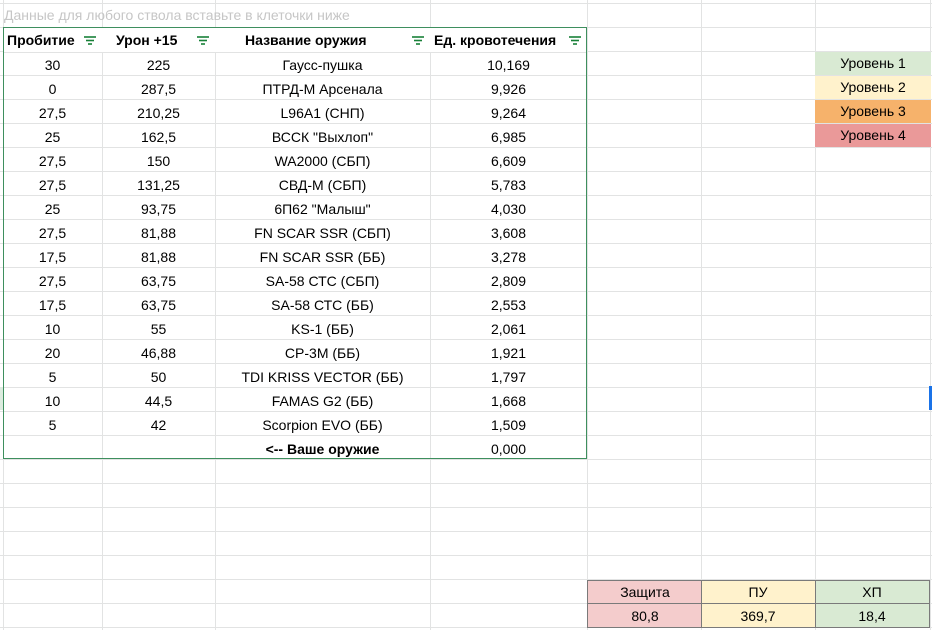 This screenshot has height=630, width=932. I want to click on header-bleed: Ед. кровотечения, so click(508, 40).